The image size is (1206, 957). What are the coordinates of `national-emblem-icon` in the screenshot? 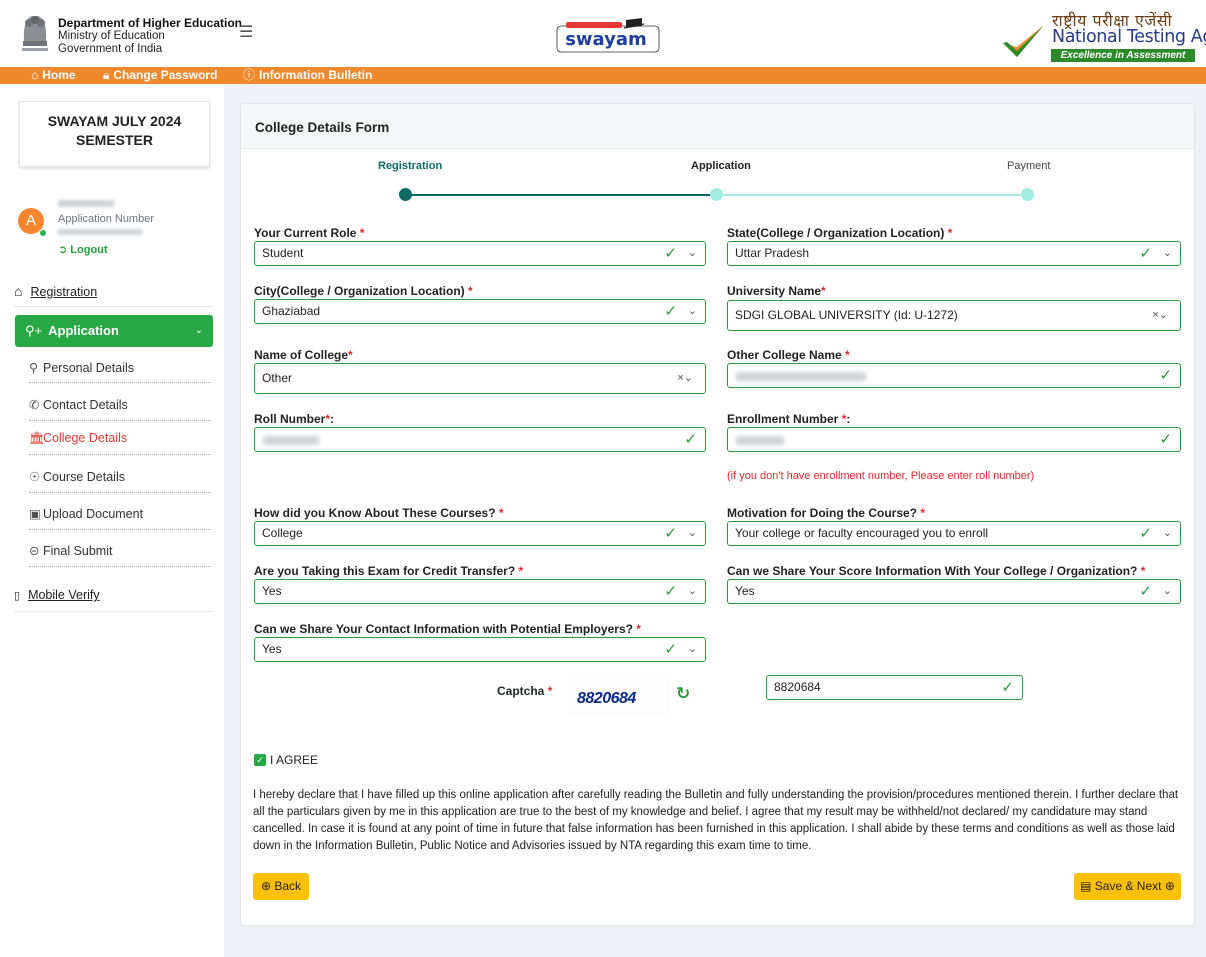 It's located at (35, 33).